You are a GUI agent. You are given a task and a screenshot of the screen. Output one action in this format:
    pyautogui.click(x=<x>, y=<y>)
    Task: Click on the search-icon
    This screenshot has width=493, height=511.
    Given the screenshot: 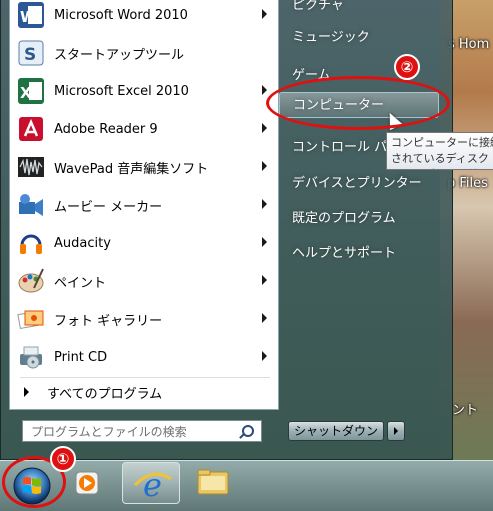 What is the action you would take?
    pyautogui.click(x=248, y=431)
    